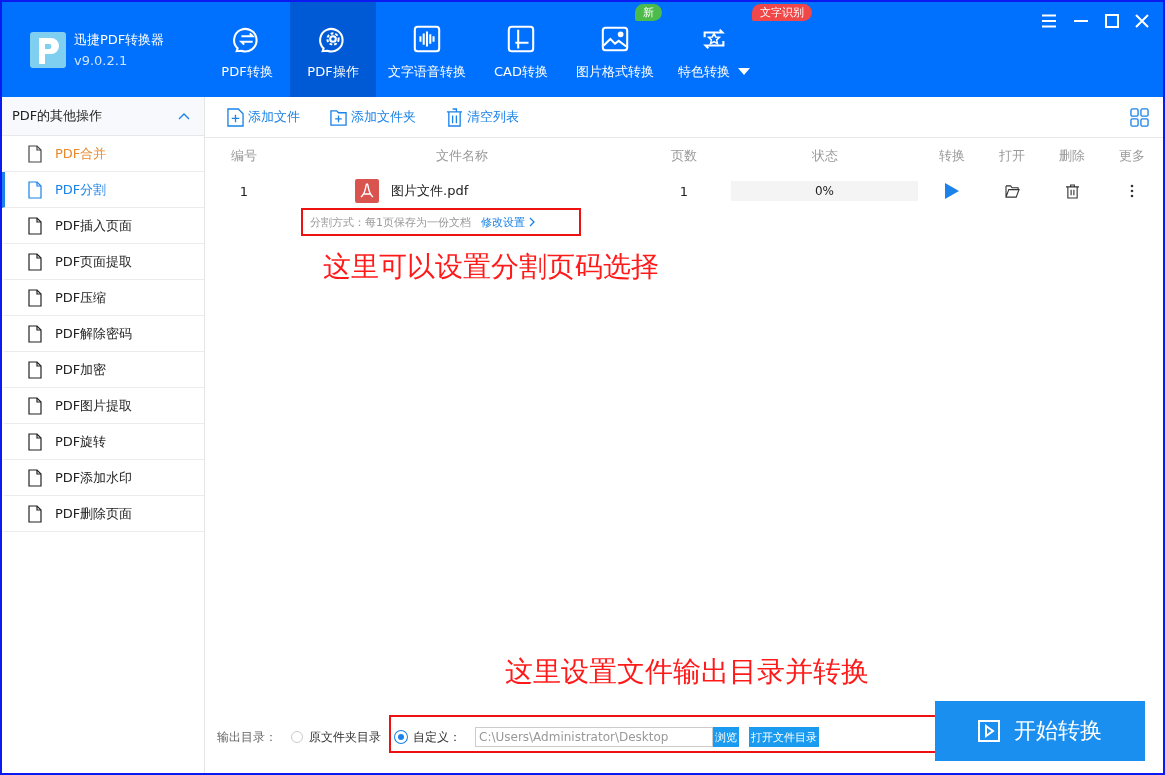  Describe the element at coordinates (648, 12) in the screenshot. I see `nav-badge: 新` at that location.